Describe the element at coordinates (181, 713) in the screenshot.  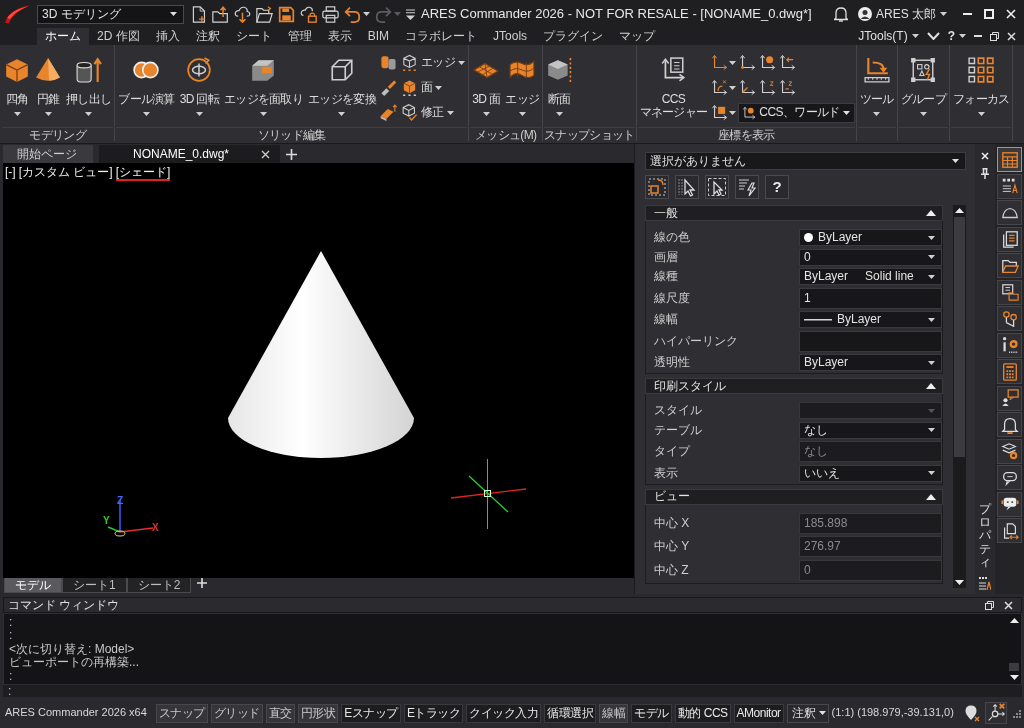
I see `status-toggle: スナップ` at that location.